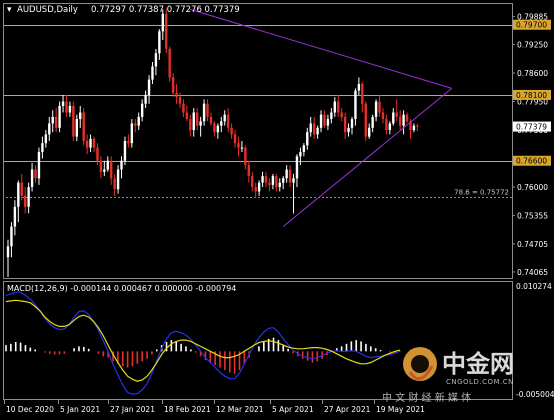 This screenshot has width=554, height=420. What do you see at coordinates (240, 409) in the screenshot?
I see `x-tick-label: 12 Mar 2021` at bounding box center [240, 409].